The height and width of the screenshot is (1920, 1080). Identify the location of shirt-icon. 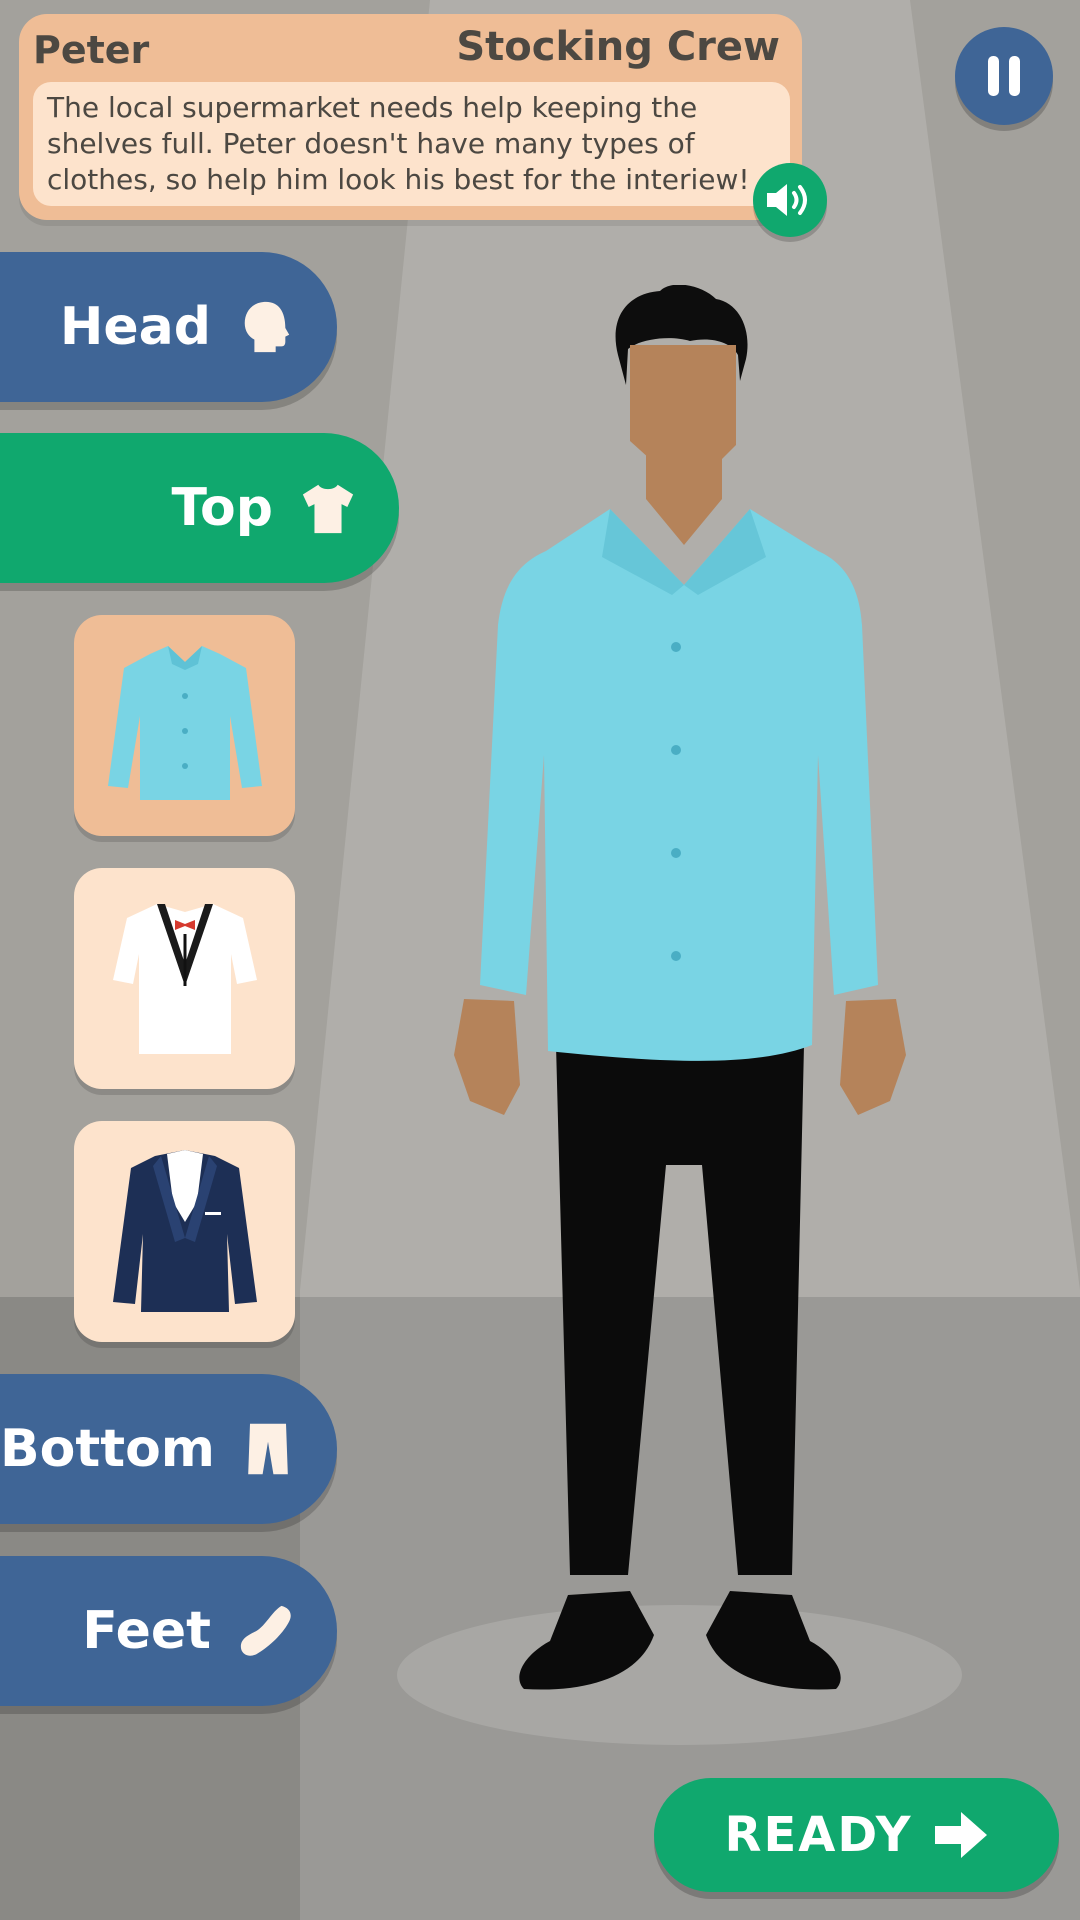
(328, 509).